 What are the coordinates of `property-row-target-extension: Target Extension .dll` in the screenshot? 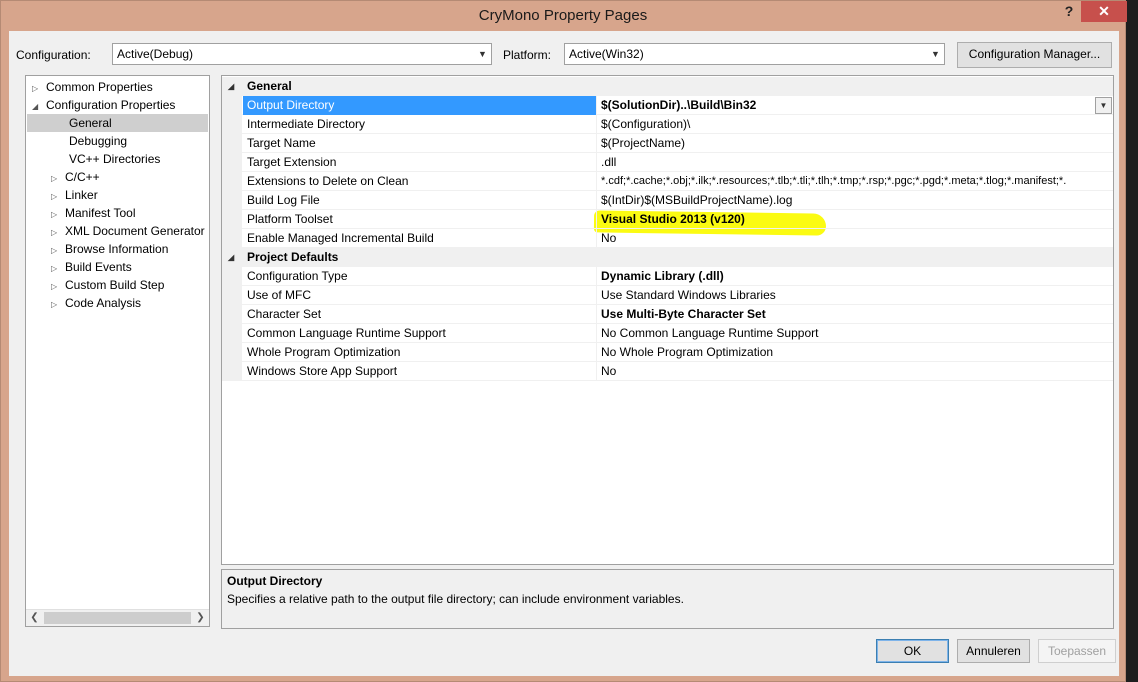 It's located at (667, 162).